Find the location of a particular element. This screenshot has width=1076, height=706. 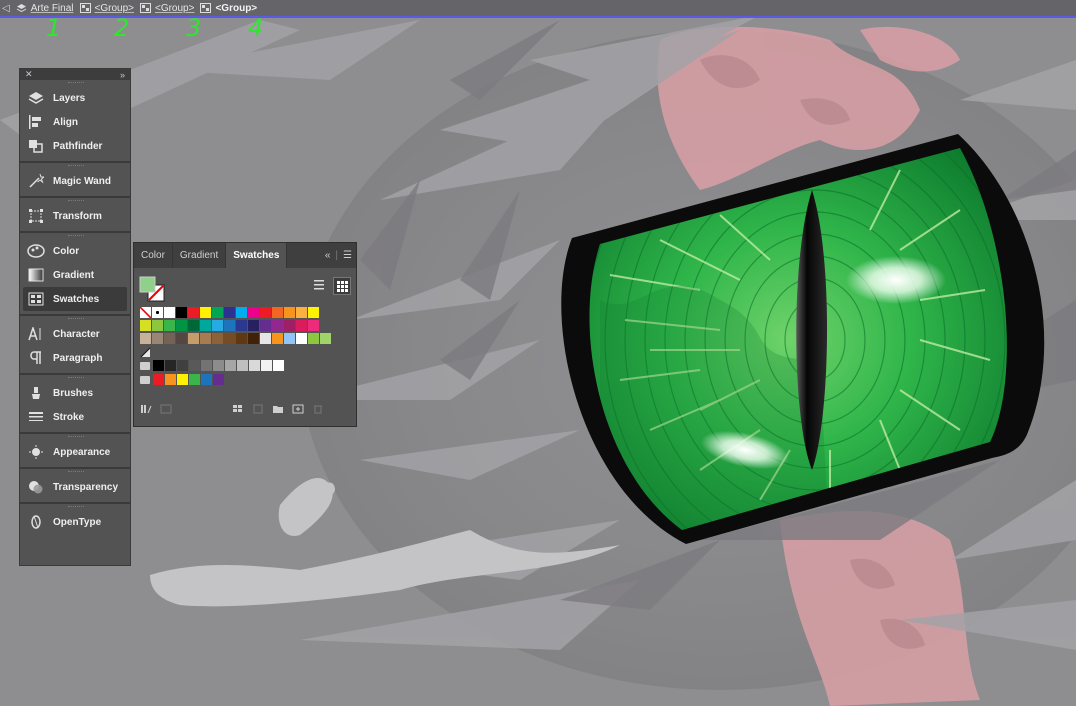

dock-item-stroke: Stroke is located at coordinates (75, 417).